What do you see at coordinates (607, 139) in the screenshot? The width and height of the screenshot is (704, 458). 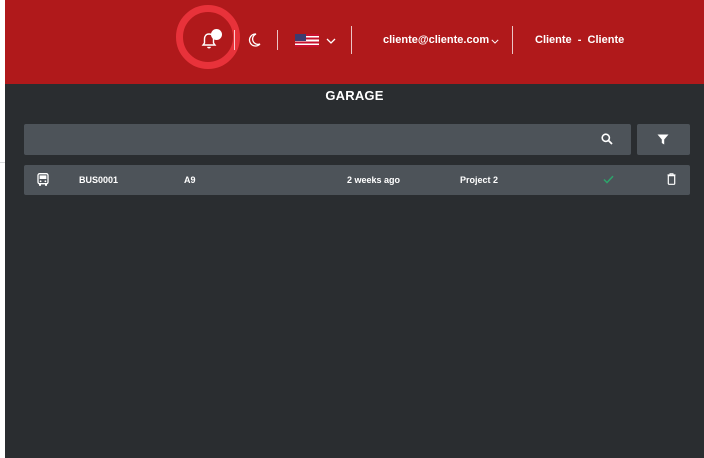 I see `search-icon` at bounding box center [607, 139].